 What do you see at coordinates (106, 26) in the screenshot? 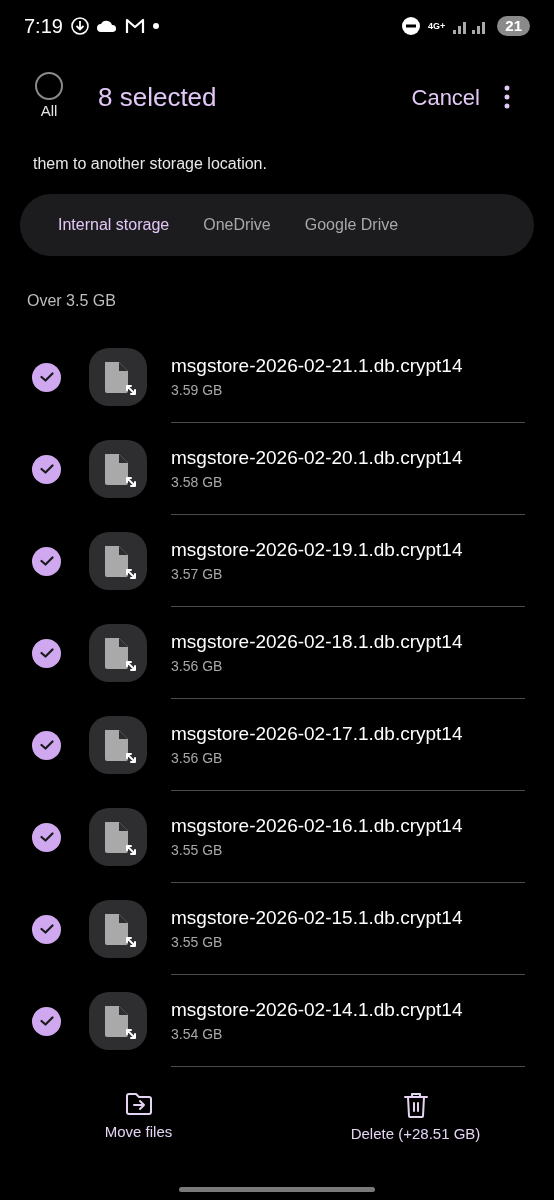
I see `cloud-icon` at bounding box center [106, 26].